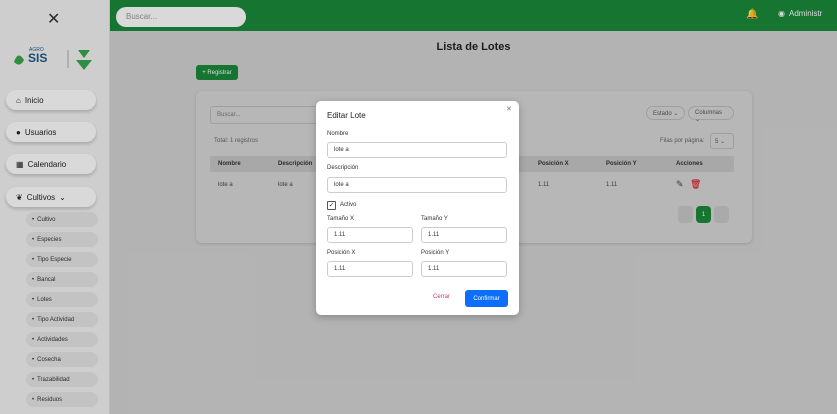 Image resolution: width=837 pixels, height=414 pixels. I want to click on posicion-y-label: Posición Y, so click(435, 253).